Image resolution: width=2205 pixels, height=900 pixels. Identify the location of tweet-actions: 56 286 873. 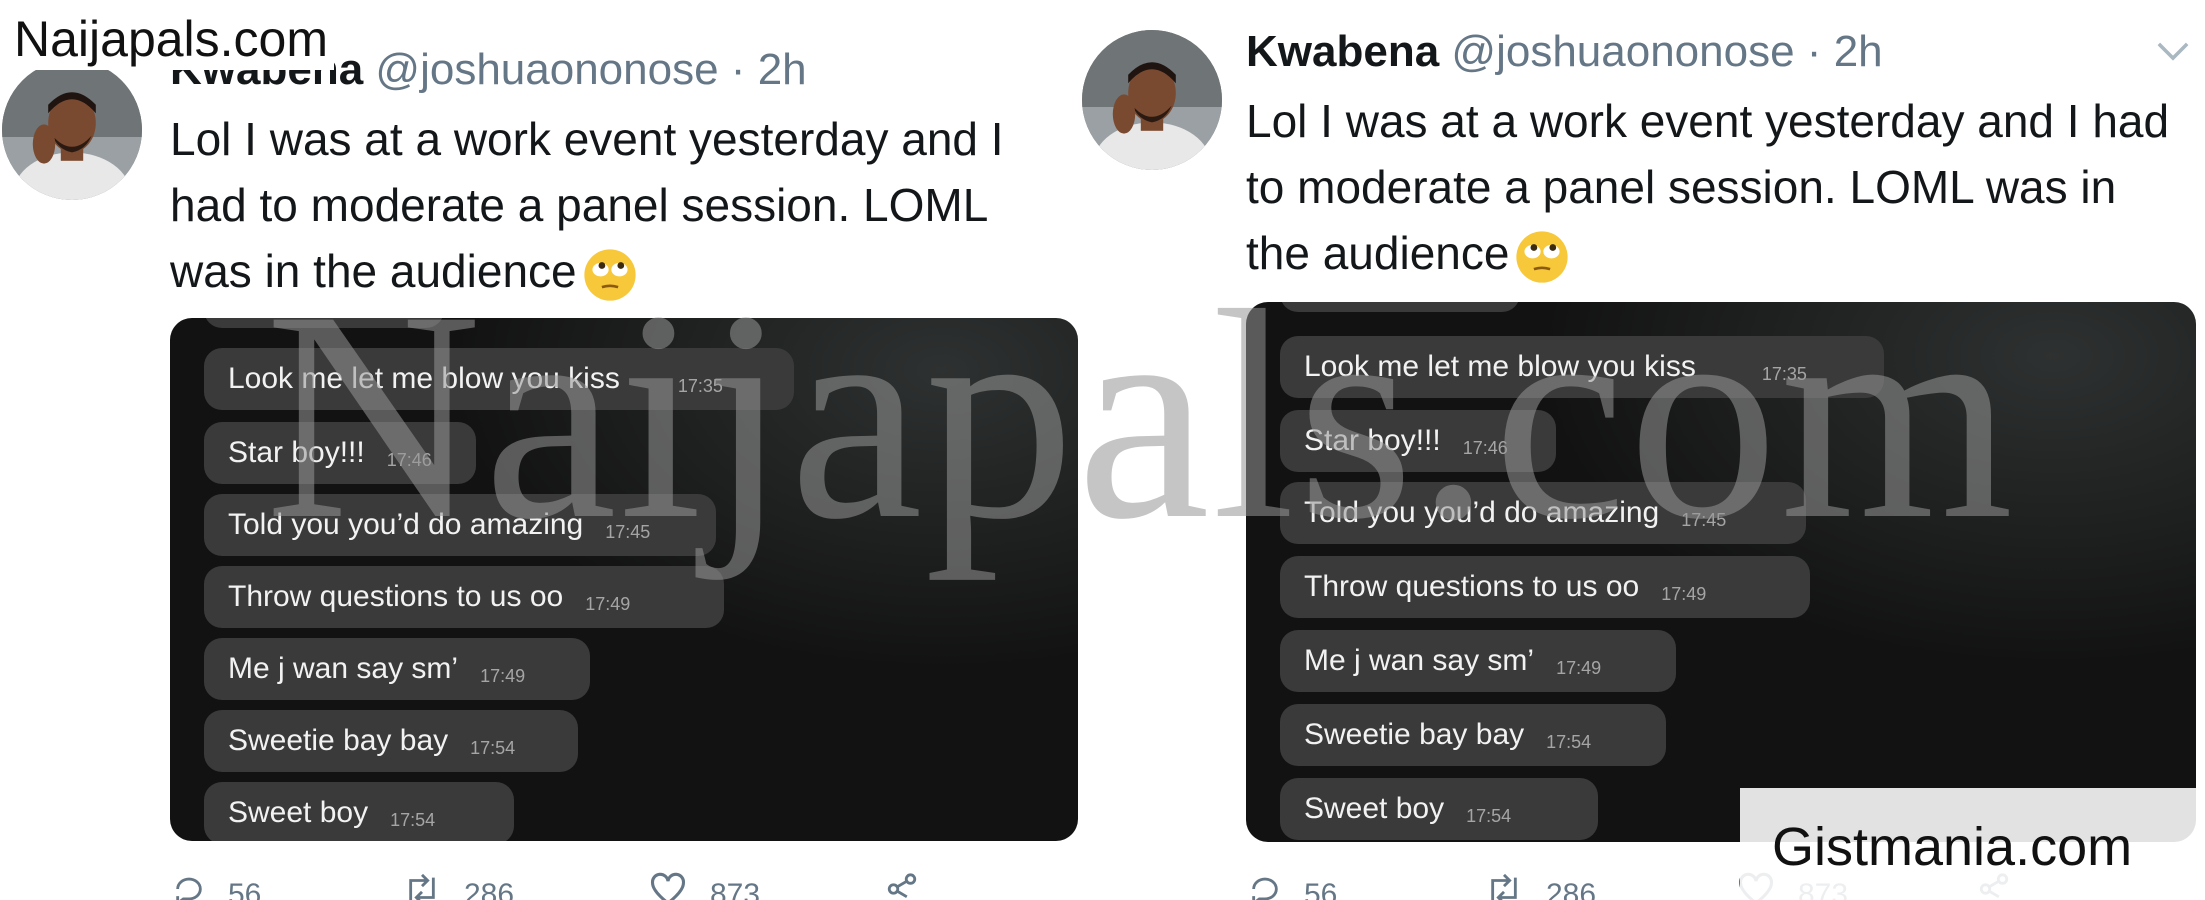
(546, 886).